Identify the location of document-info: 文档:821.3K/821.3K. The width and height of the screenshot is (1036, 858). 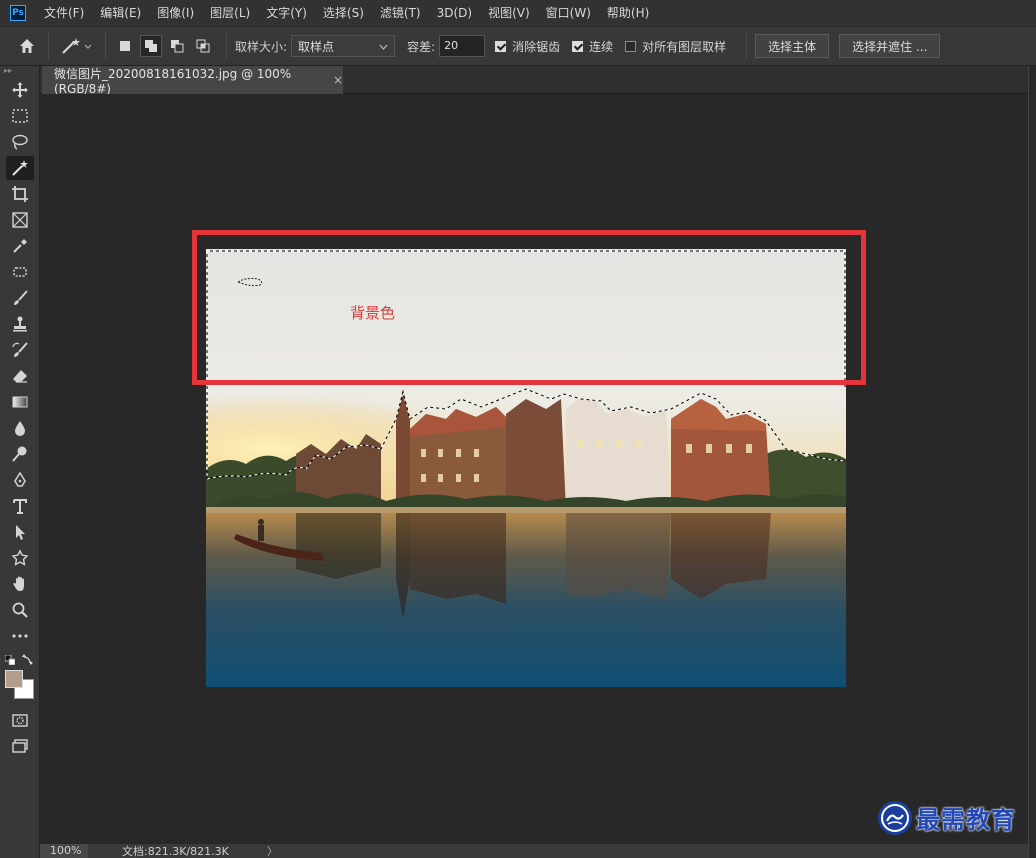
(175, 851).